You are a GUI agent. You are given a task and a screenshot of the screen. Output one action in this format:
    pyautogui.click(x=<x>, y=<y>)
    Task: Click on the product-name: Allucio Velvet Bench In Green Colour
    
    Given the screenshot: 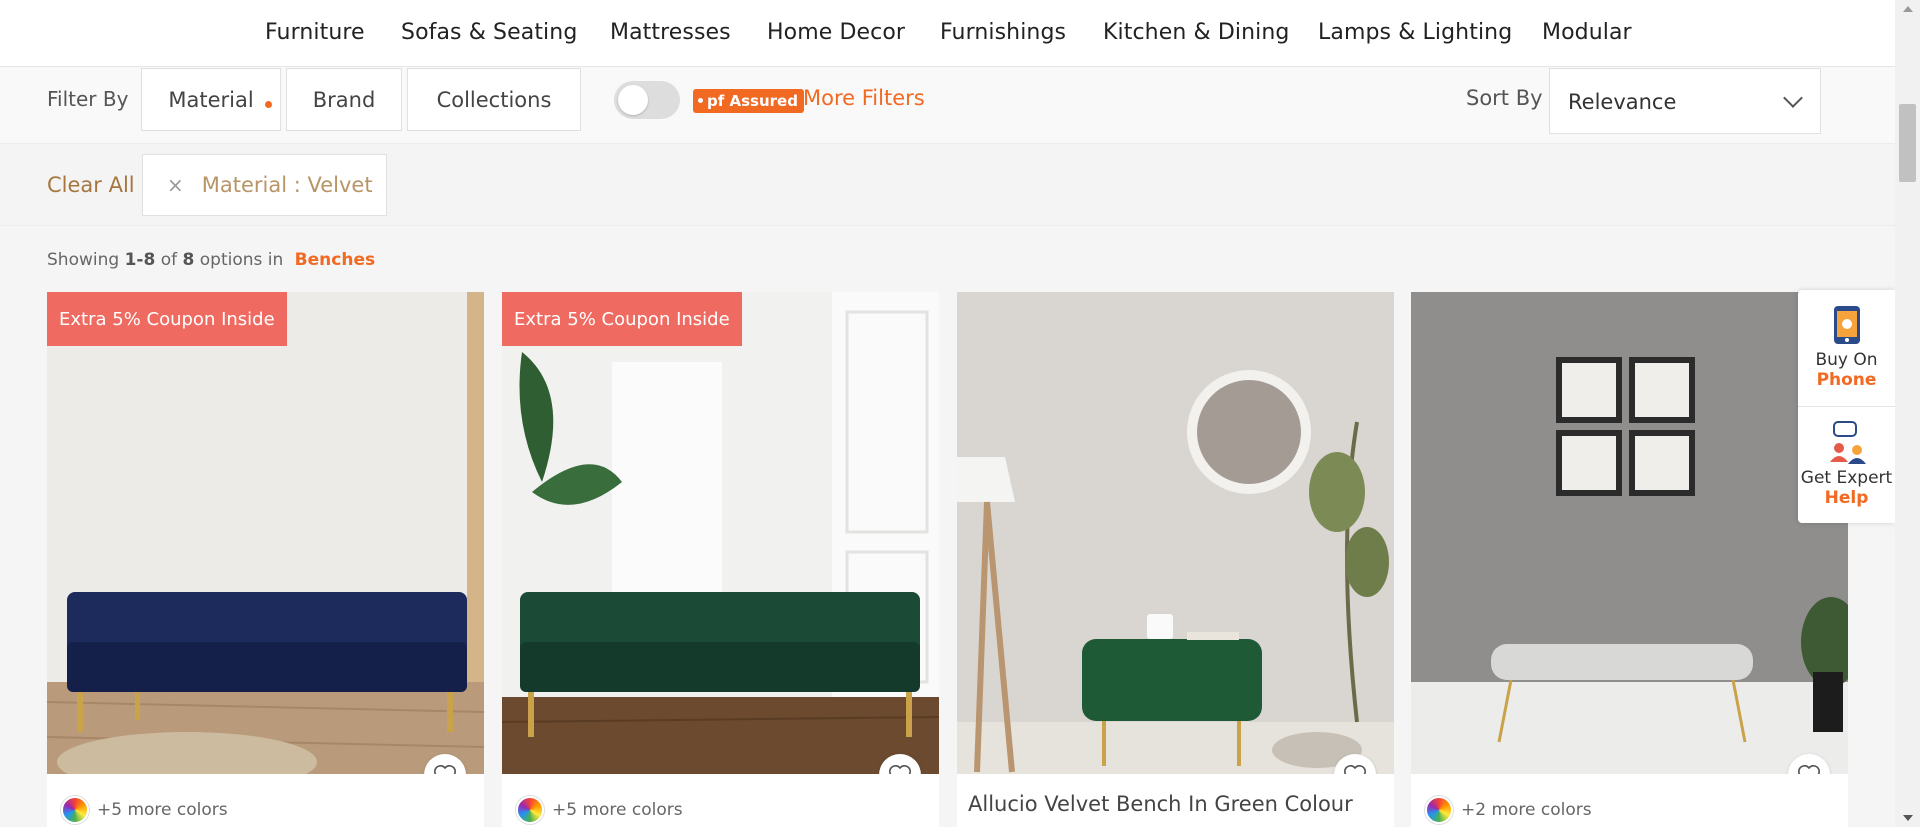 What is the action you would take?
    pyautogui.click(x=1160, y=804)
    